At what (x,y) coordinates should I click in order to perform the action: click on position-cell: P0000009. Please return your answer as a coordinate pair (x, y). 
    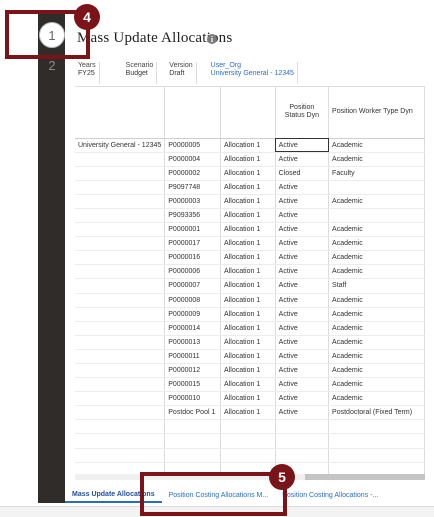
    Looking at the image, I should click on (193, 314).